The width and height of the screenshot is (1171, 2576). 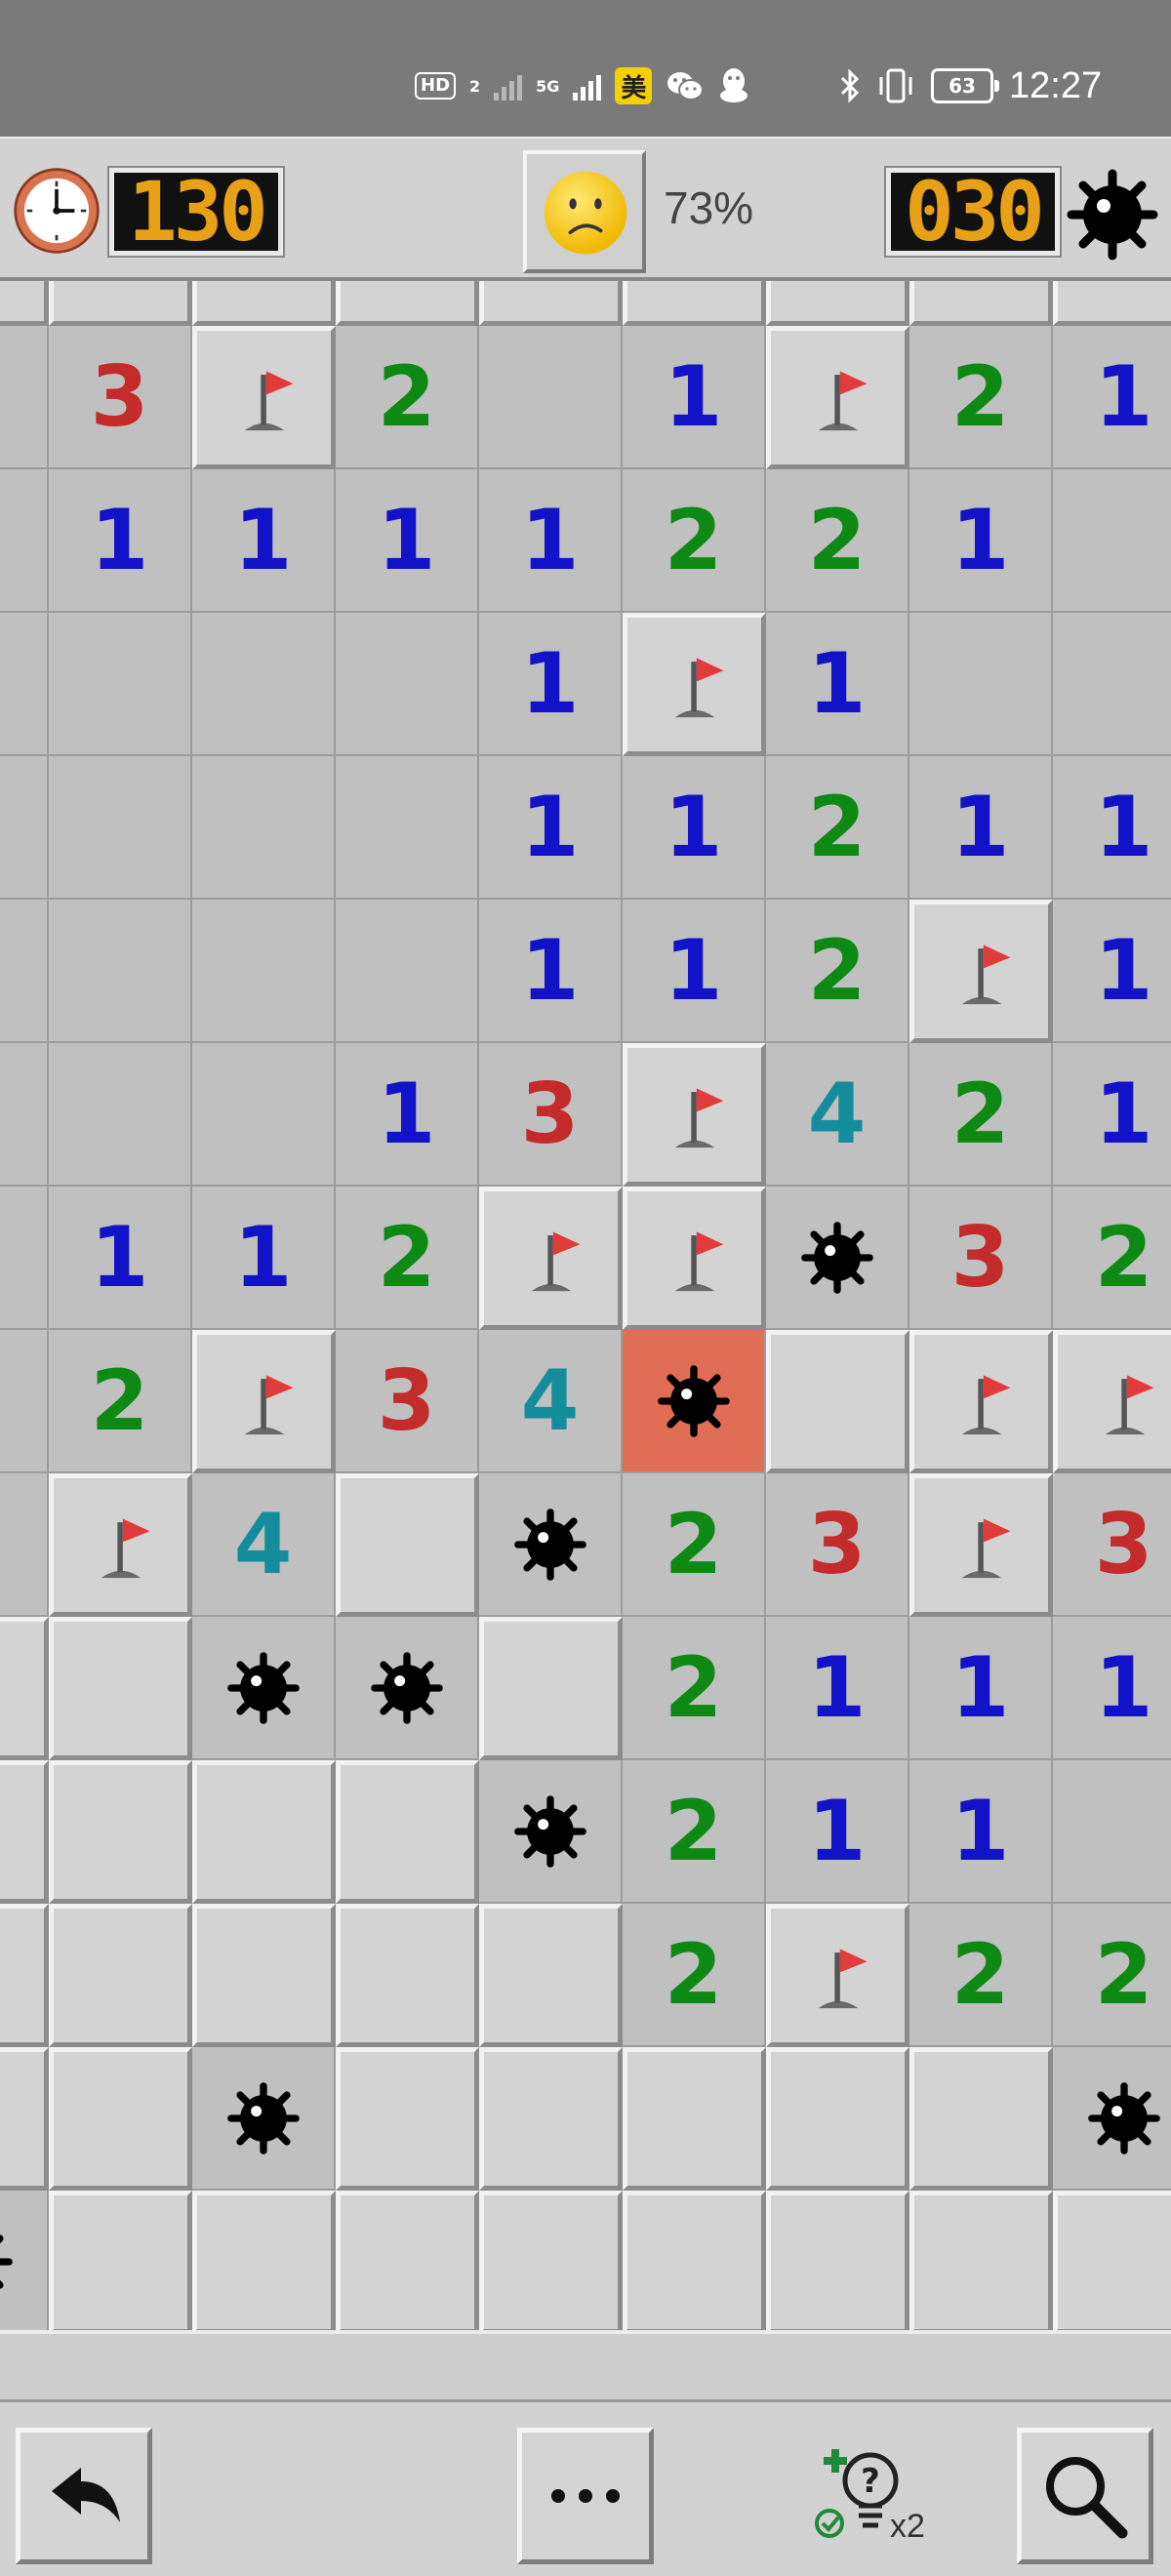 What do you see at coordinates (585, 2496) in the screenshot?
I see `more-button` at bounding box center [585, 2496].